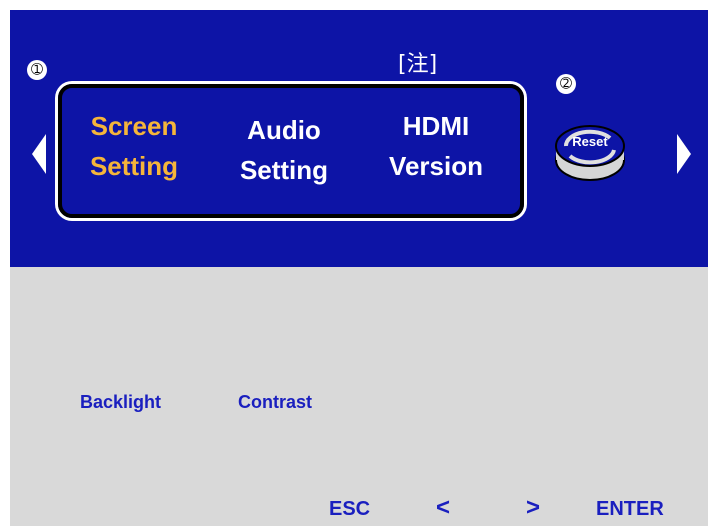  What do you see at coordinates (349, 509) in the screenshot?
I see `esc-button: ESC` at bounding box center [349, 509].